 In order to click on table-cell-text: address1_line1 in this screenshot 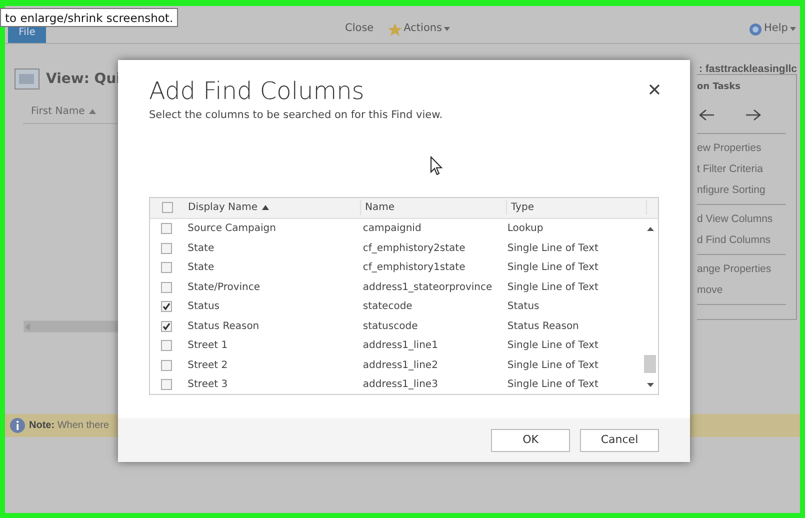, I will do `click(400, 346)`.